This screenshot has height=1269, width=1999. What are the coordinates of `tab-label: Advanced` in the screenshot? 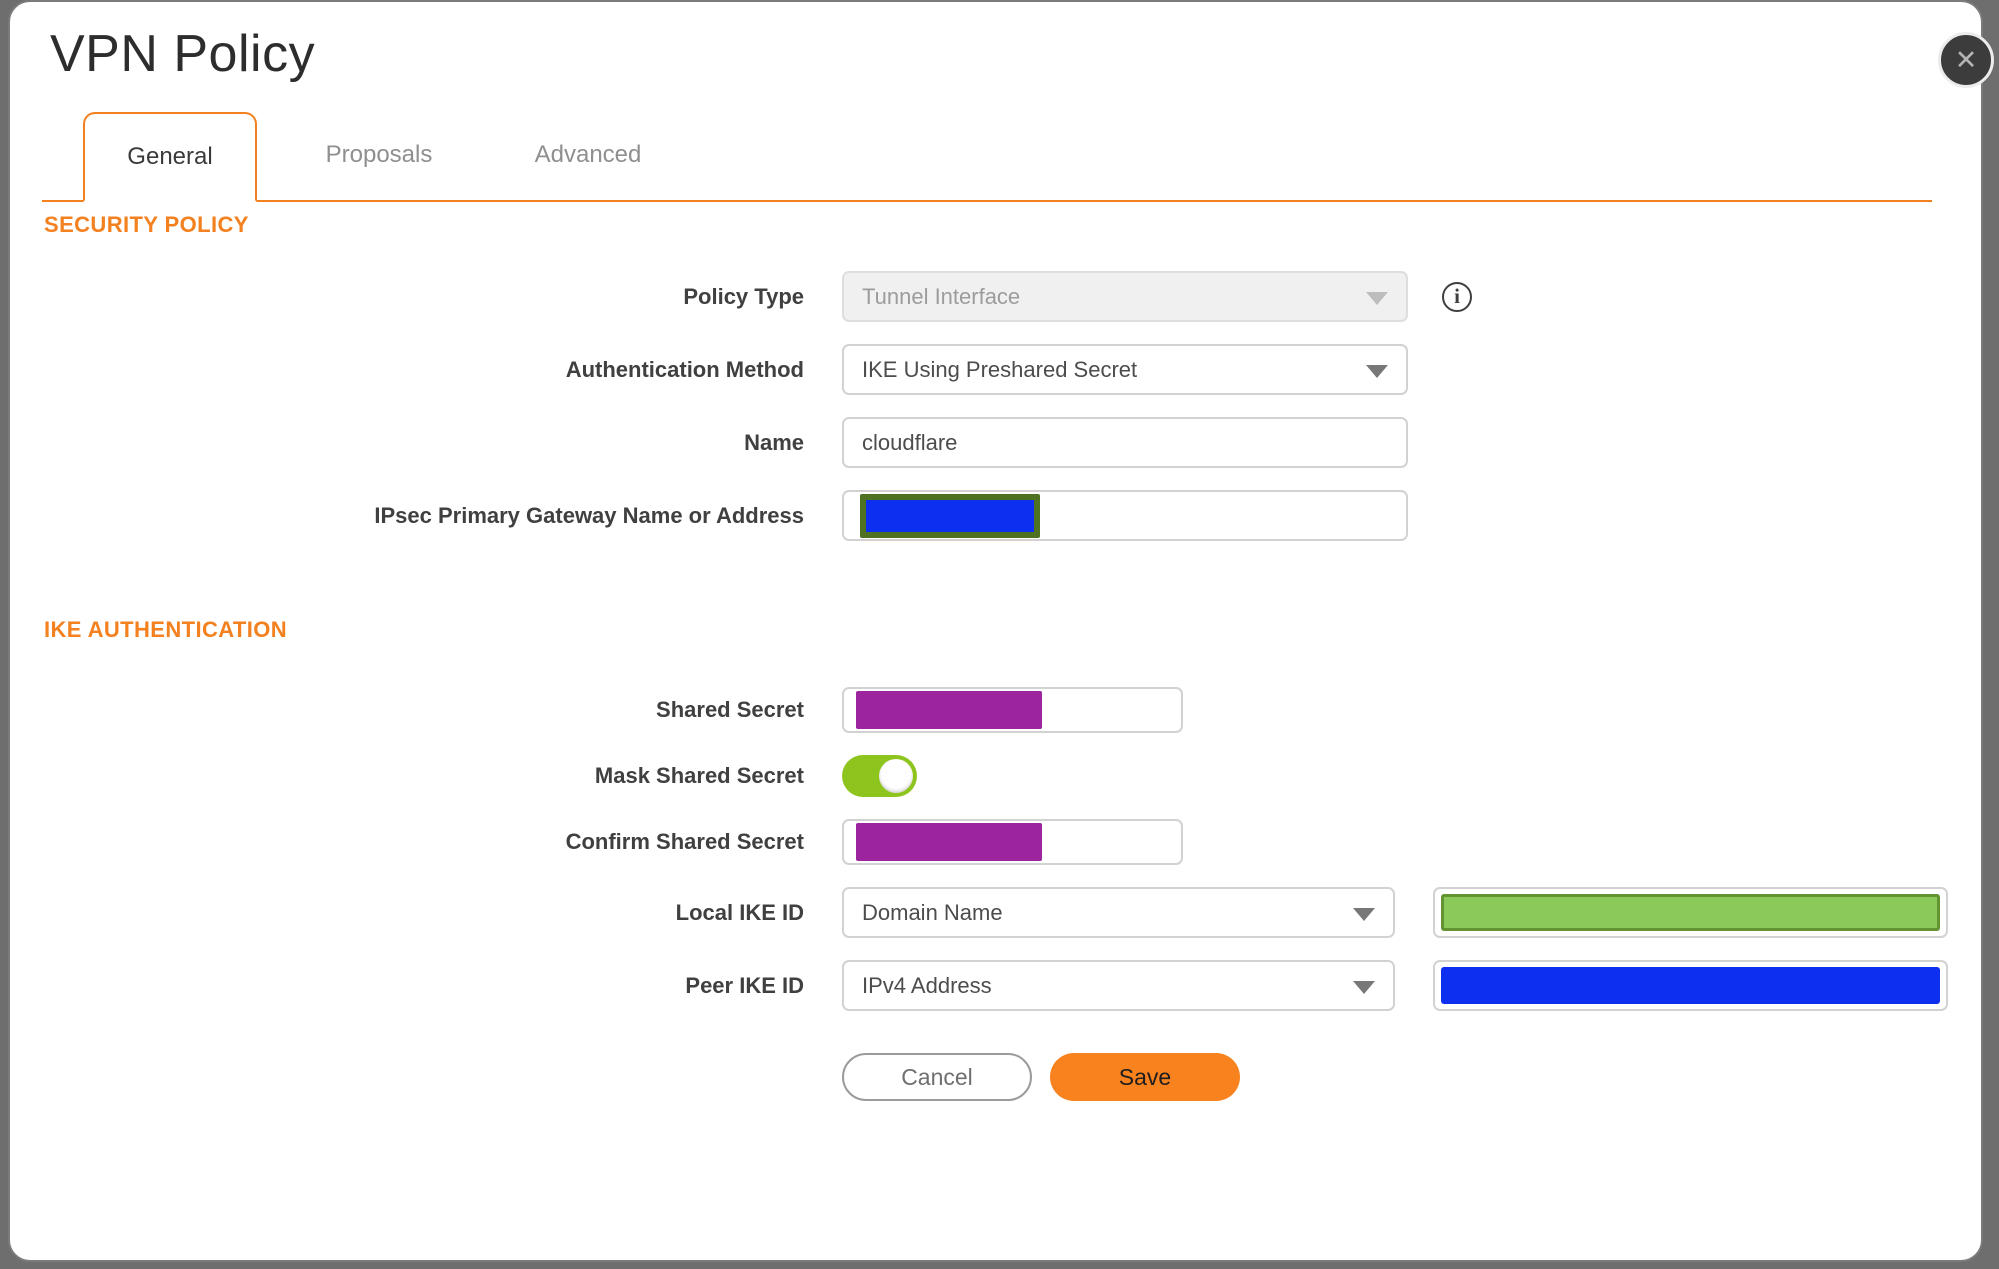 It's located at (588, 154).